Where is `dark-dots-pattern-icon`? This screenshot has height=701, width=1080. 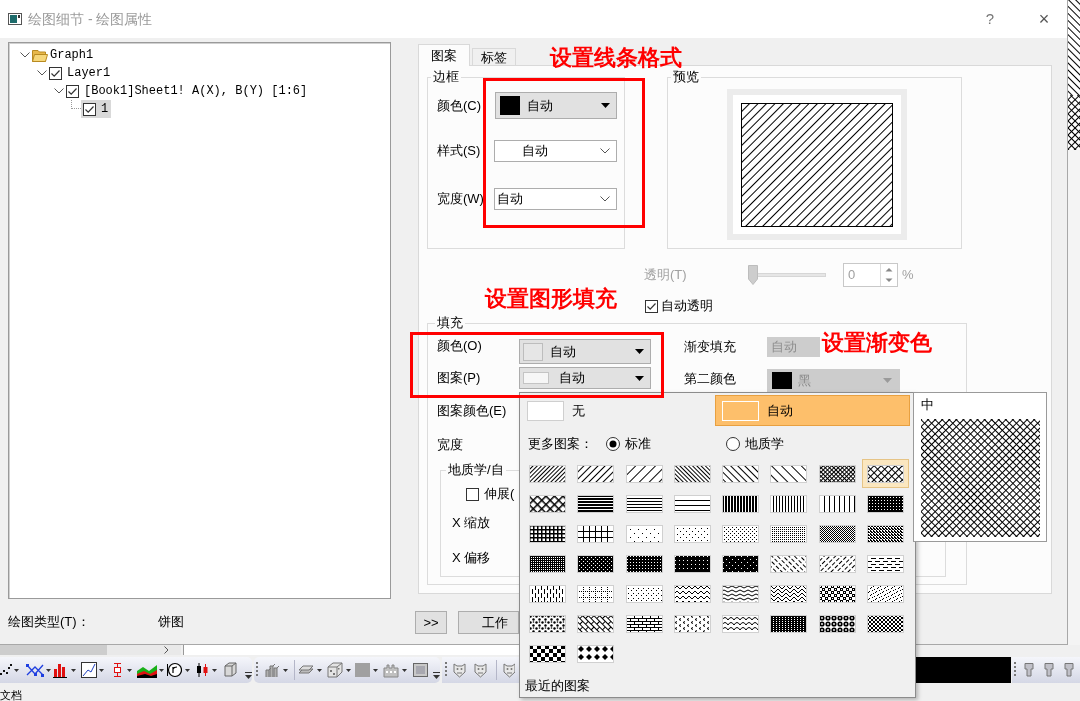 dark-dots-pattern-icon is located at coordinates (644, 563).